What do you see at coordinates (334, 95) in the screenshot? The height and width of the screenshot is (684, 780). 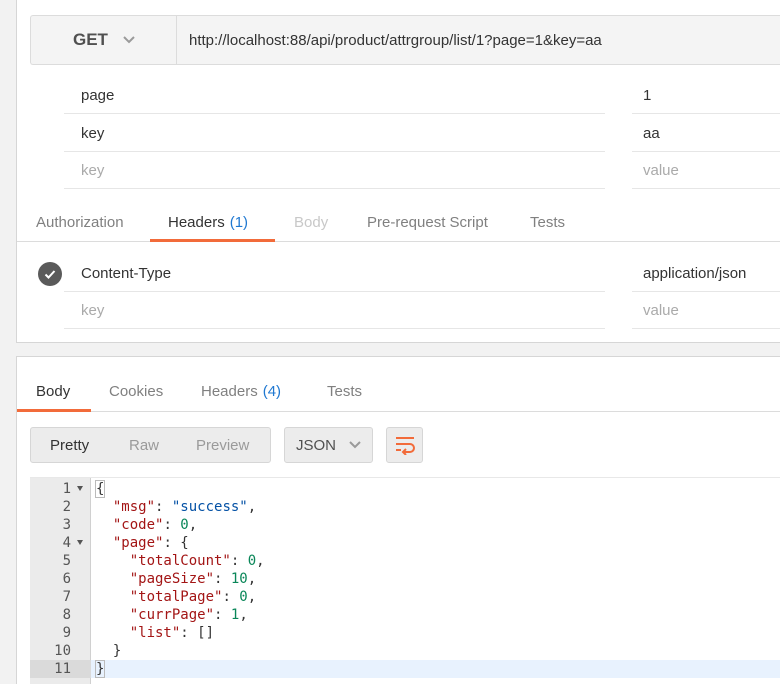 I see `param-key: page` at bounding box center [334, 95].